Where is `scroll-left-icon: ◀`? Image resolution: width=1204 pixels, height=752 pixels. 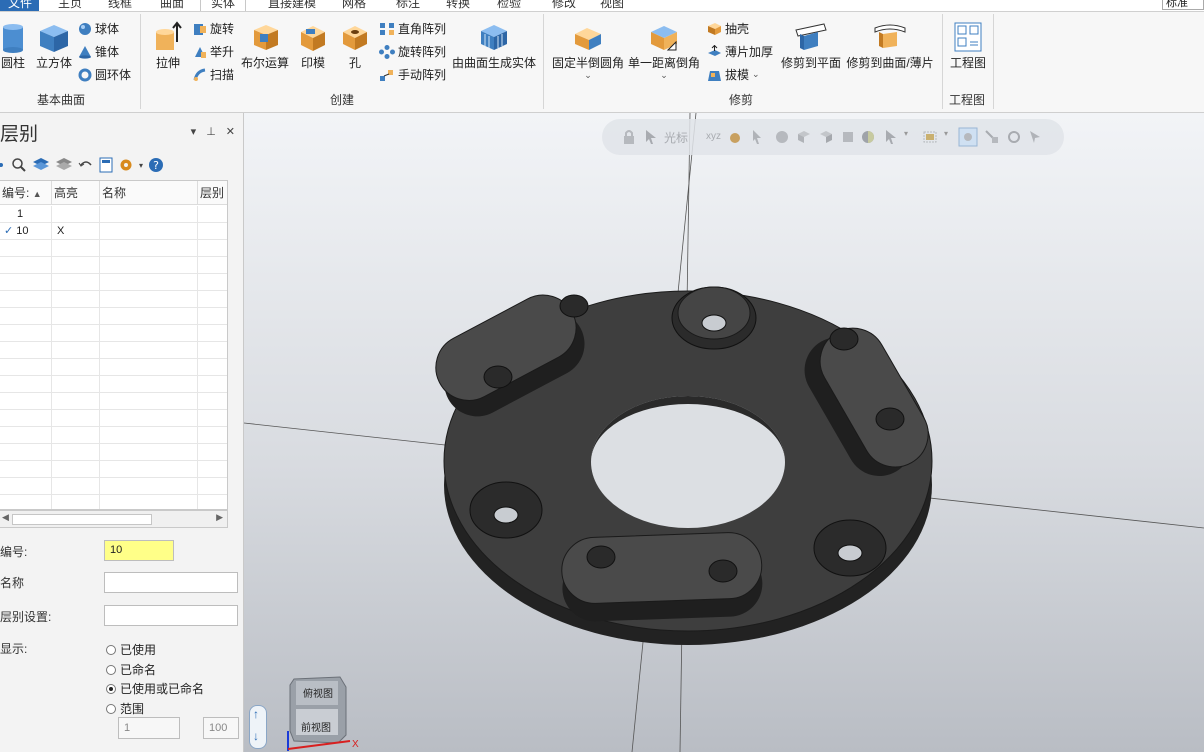 scroll-left-icon: ◀ is located at coordinates (5, 517).